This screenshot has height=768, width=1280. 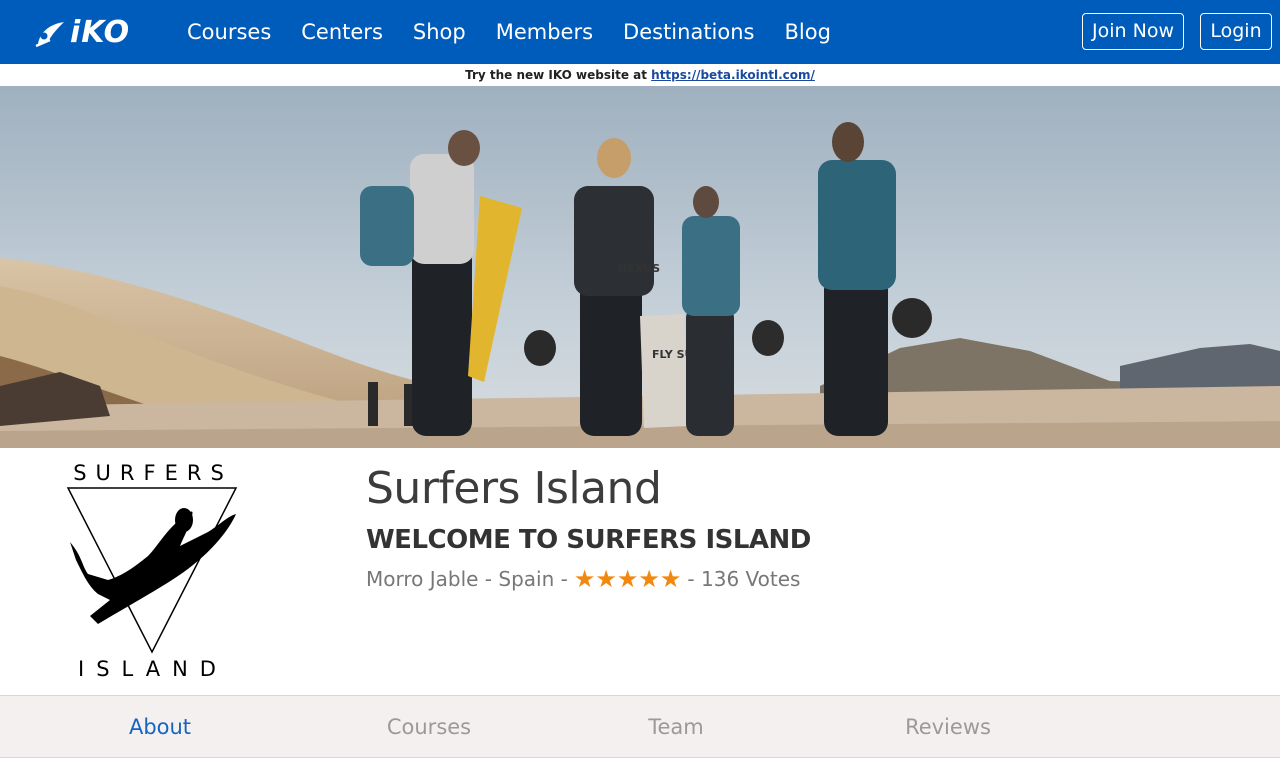 What do you see at coordinates (1236, 31) in the screenshot?
I see `login-button: Login` at bounding box center [1236, 31].